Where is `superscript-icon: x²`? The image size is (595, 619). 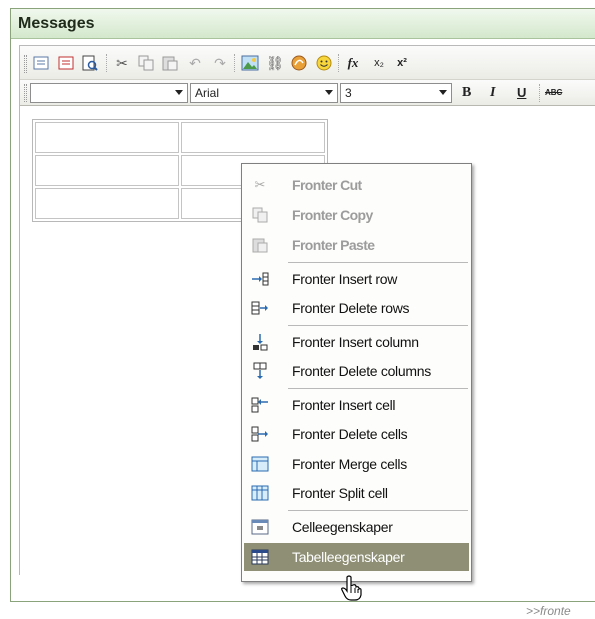 superscript-icon: x² is located at coordinates (402, 63).